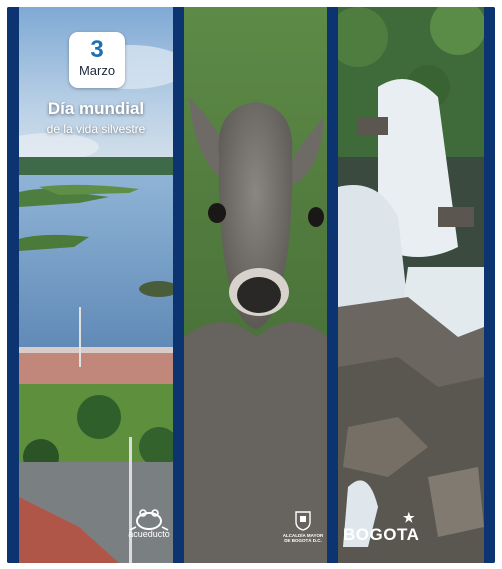 The height and width of the screenshot is (569, 502). What do you see at coordinates (13, 285) in the screenshot?
I see `frame-edge-left` at bounding box center [13, 285].